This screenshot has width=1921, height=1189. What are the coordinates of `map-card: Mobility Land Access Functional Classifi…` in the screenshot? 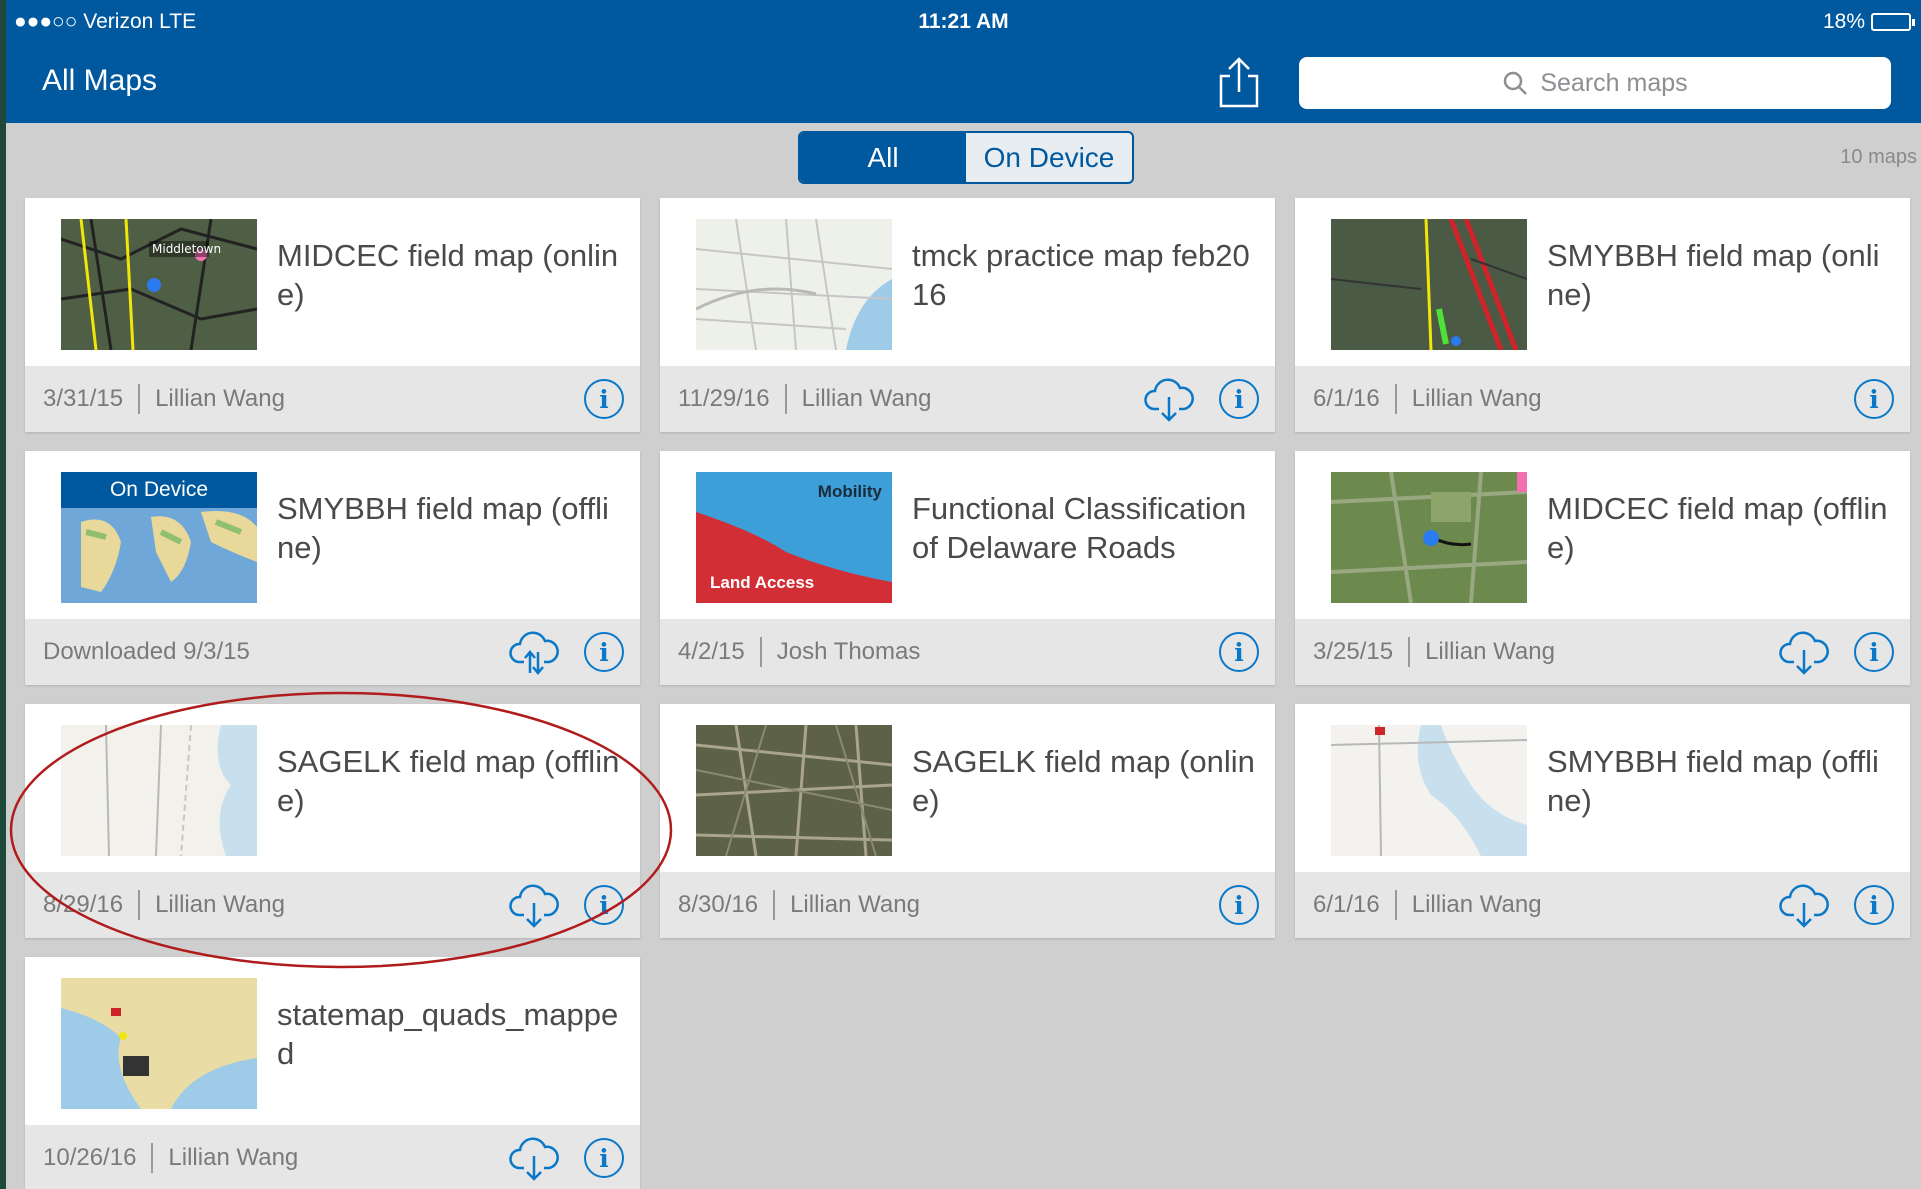 It's located at (967, 568).